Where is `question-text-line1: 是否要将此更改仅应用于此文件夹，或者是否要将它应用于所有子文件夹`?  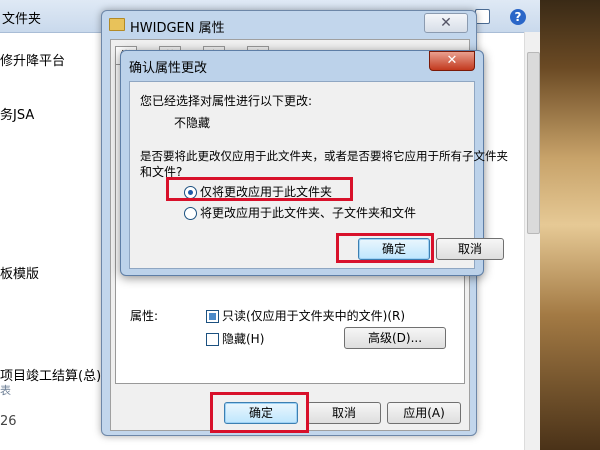
question-text-line1: 是否要将此更改仅应用于此文件夹，或者是否要将它应用于所有子文件夹 is located at coordinates (324, 156).